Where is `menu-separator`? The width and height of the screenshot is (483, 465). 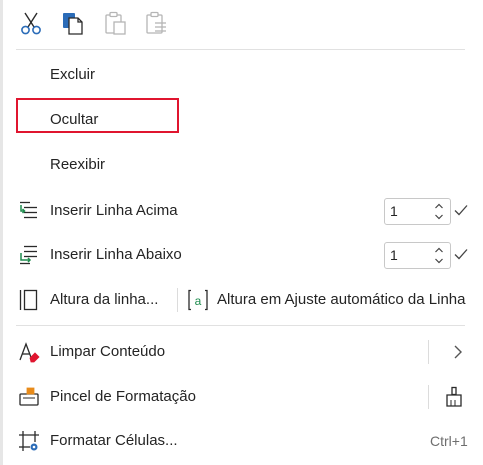
menu-separator is located at coordinates (240, 325).